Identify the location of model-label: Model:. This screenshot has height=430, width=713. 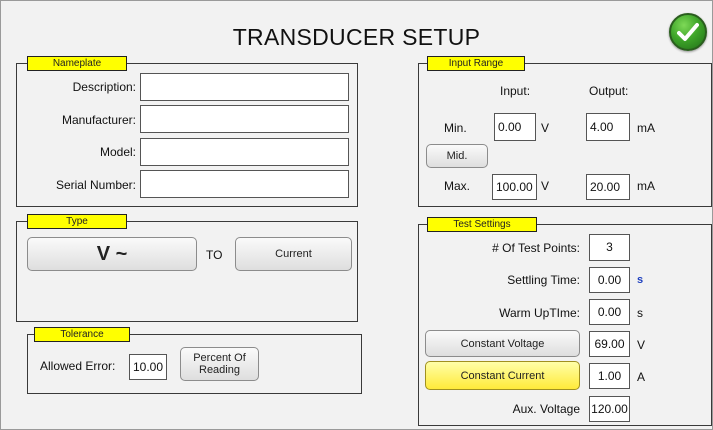
(117, 152).